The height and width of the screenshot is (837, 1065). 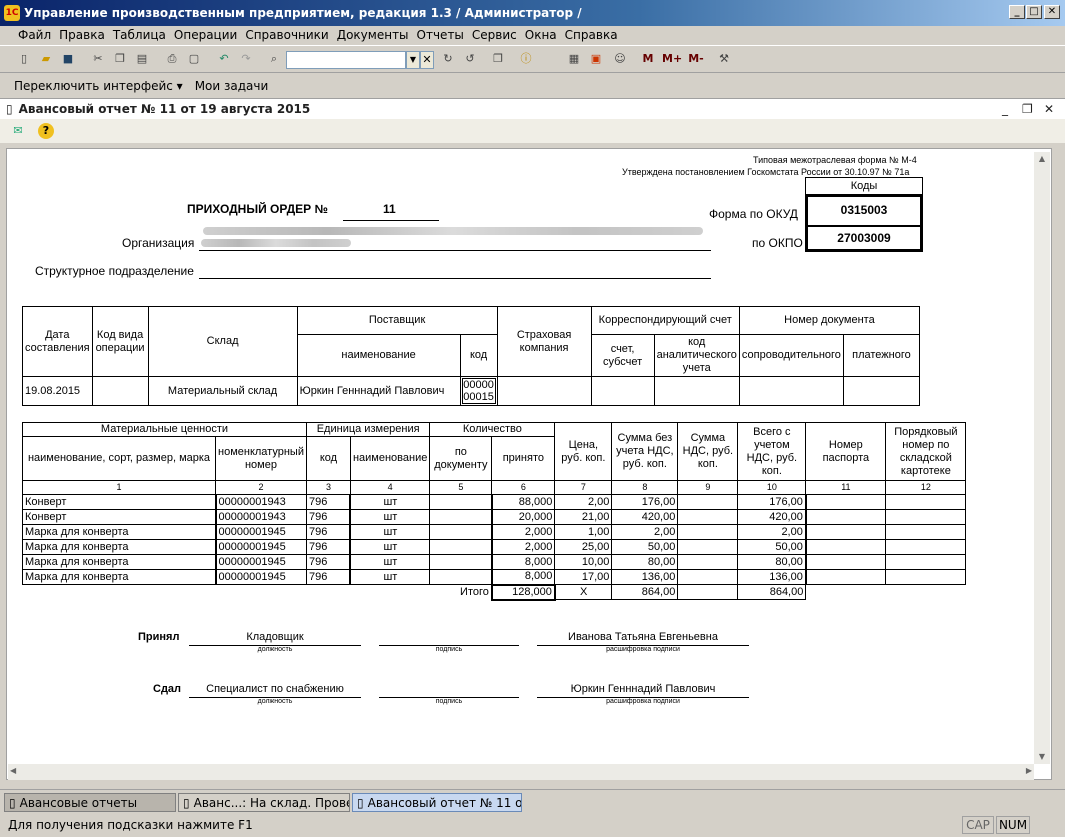 I want to click on menu-edit: Правка, so click(x=82, y=35).